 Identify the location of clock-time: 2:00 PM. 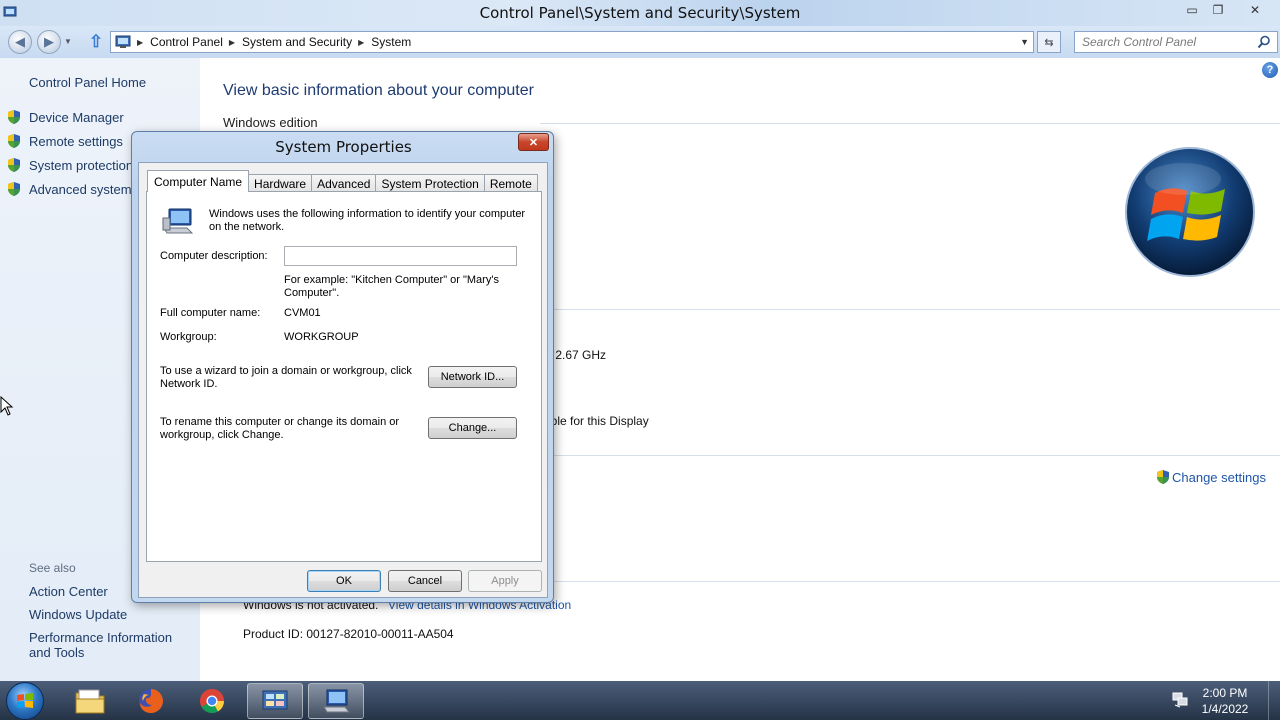
(1225, 693).